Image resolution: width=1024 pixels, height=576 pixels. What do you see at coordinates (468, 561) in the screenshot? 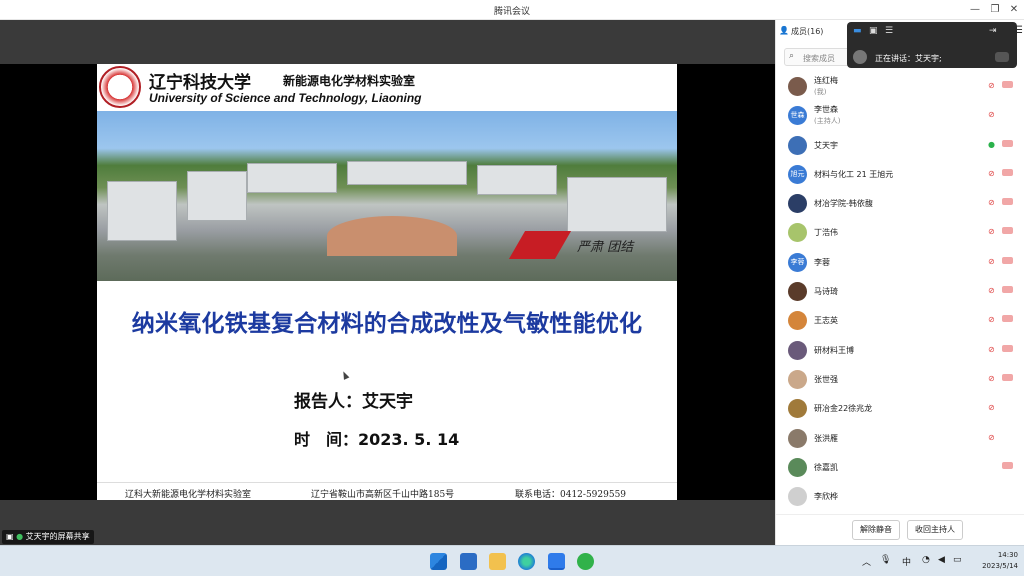
I see `store-icon` at bounding box center [468, 561].